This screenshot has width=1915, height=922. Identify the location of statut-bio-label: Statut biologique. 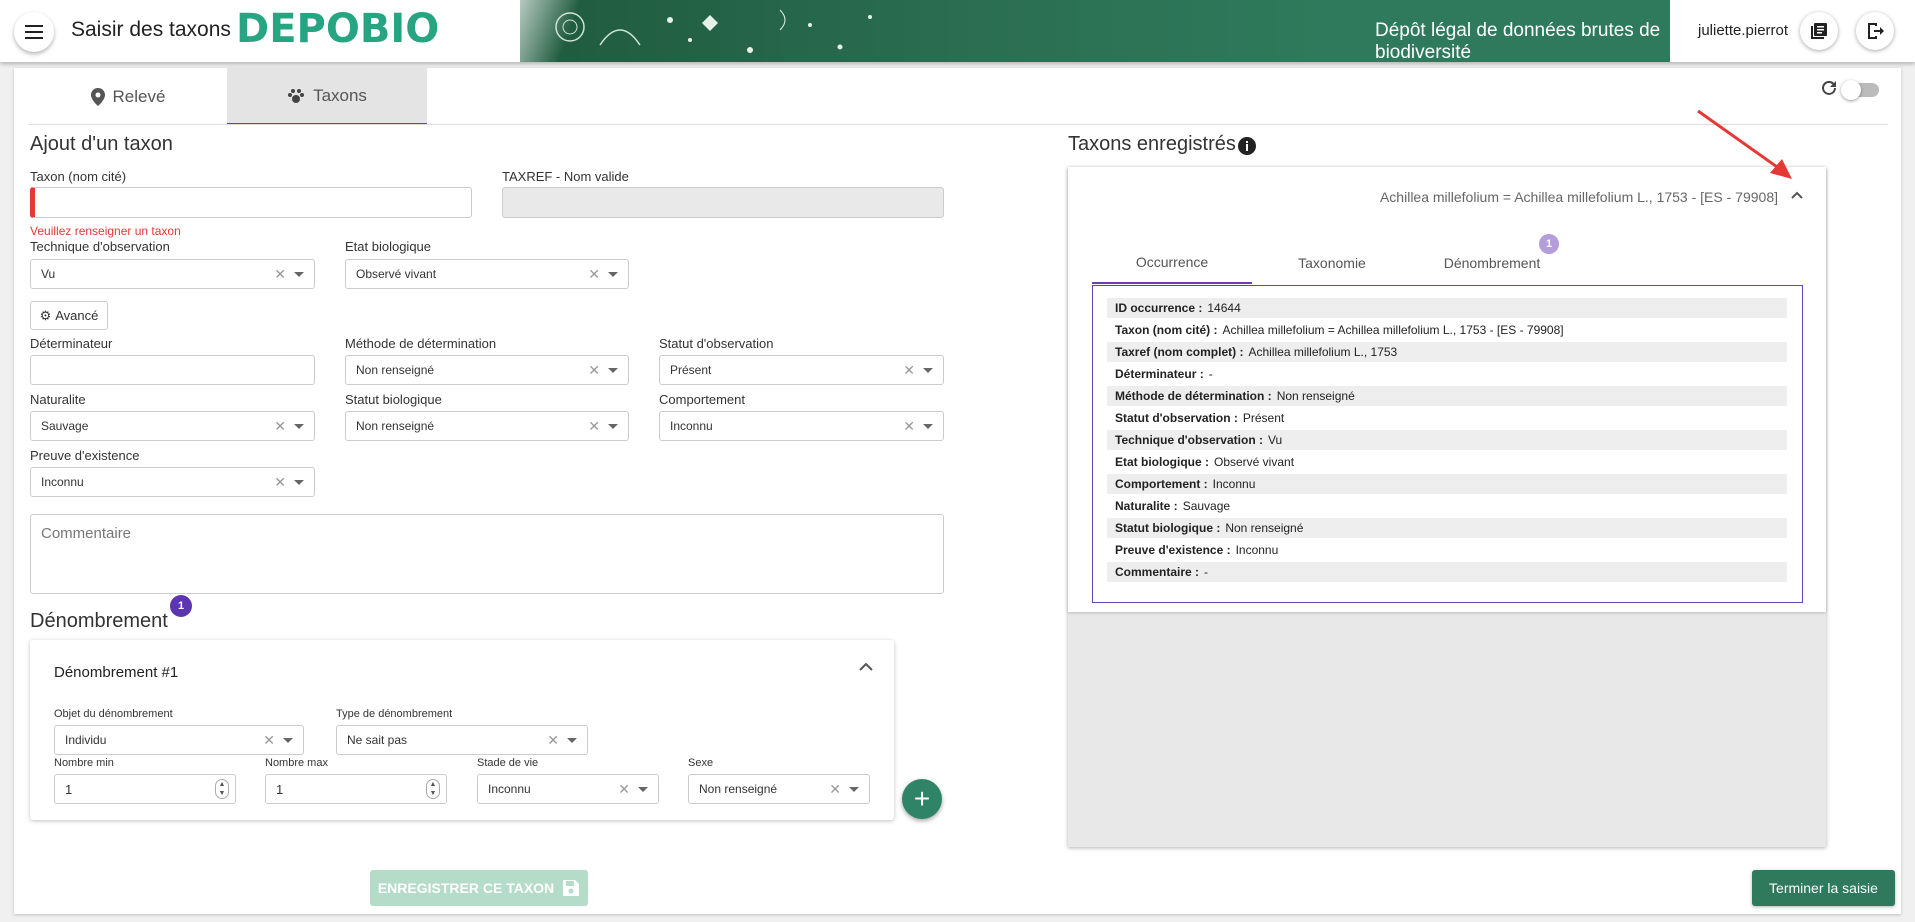
(393, 399).